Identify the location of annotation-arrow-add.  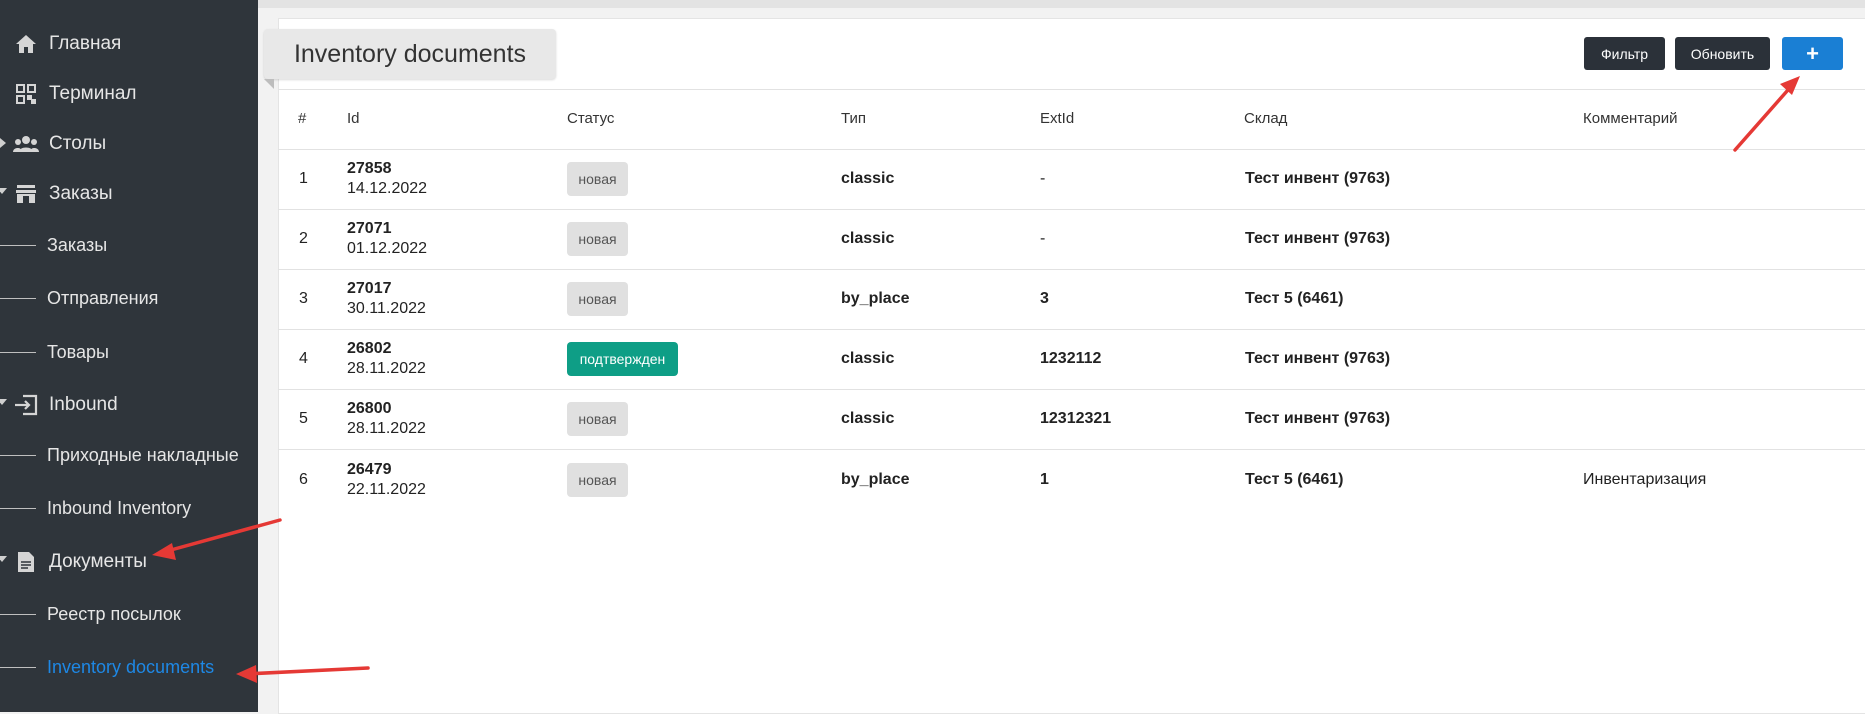
(1765, 116).